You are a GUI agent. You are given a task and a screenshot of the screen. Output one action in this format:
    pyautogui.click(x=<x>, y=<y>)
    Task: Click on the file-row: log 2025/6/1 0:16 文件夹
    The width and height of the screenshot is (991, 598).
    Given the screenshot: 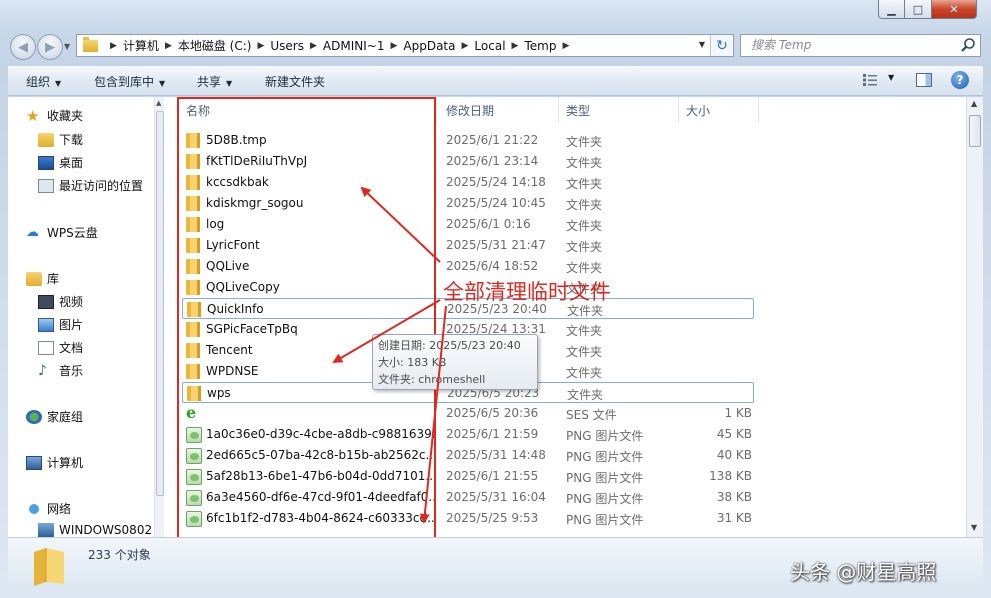 What is the action you would take?
    pyautogui.click(x=468, y=224)
    